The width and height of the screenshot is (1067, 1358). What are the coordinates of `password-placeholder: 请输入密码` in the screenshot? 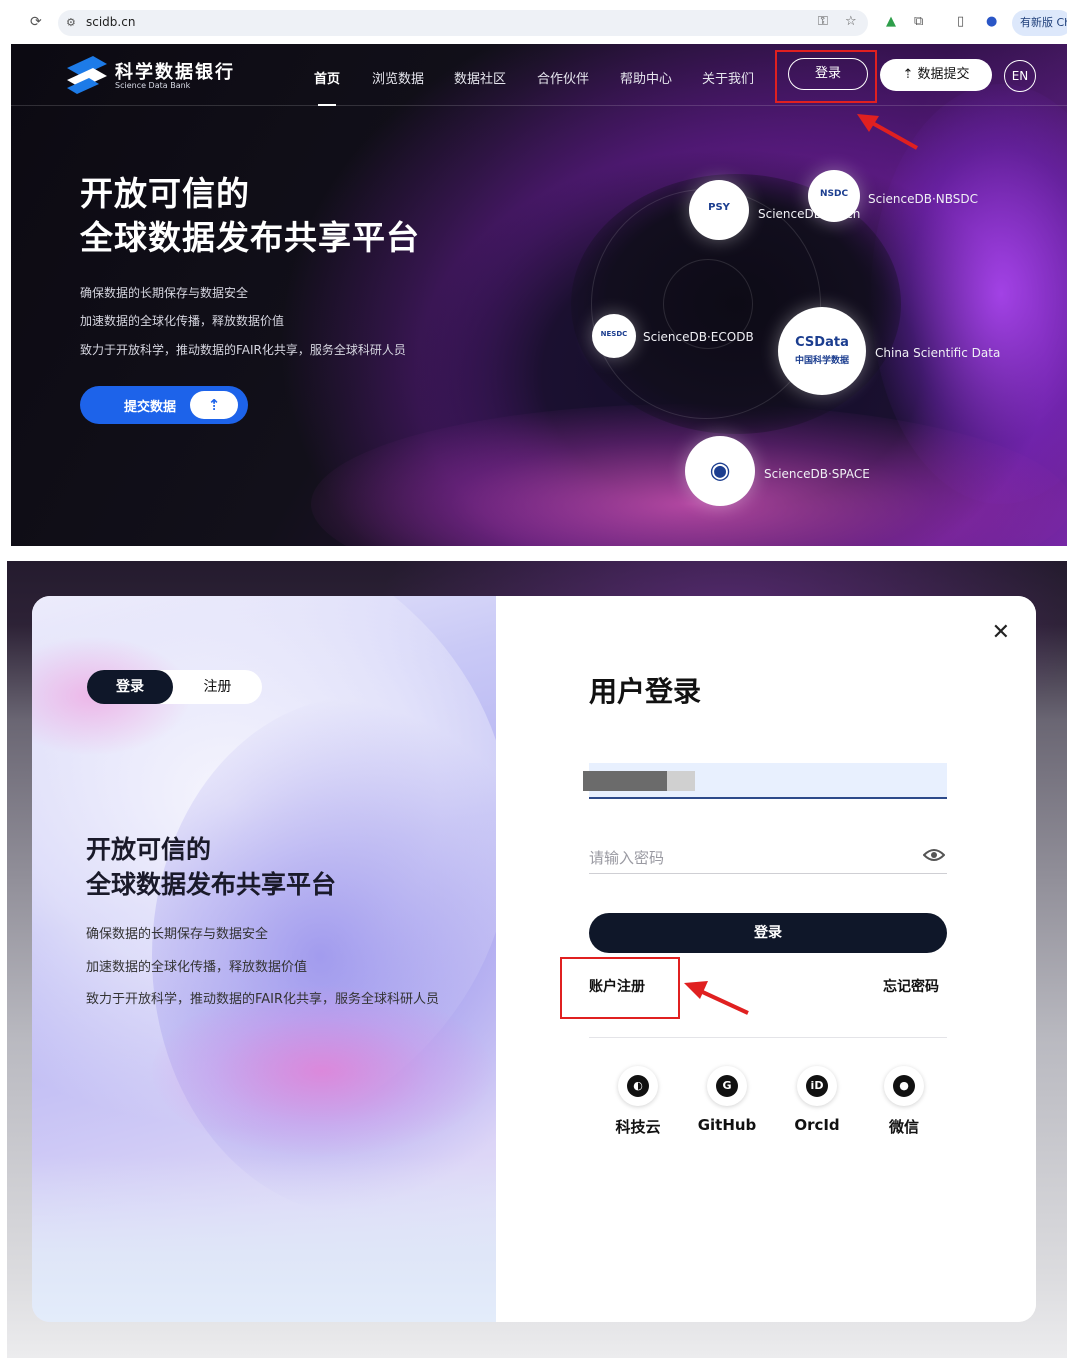 It's located at (627, 858).